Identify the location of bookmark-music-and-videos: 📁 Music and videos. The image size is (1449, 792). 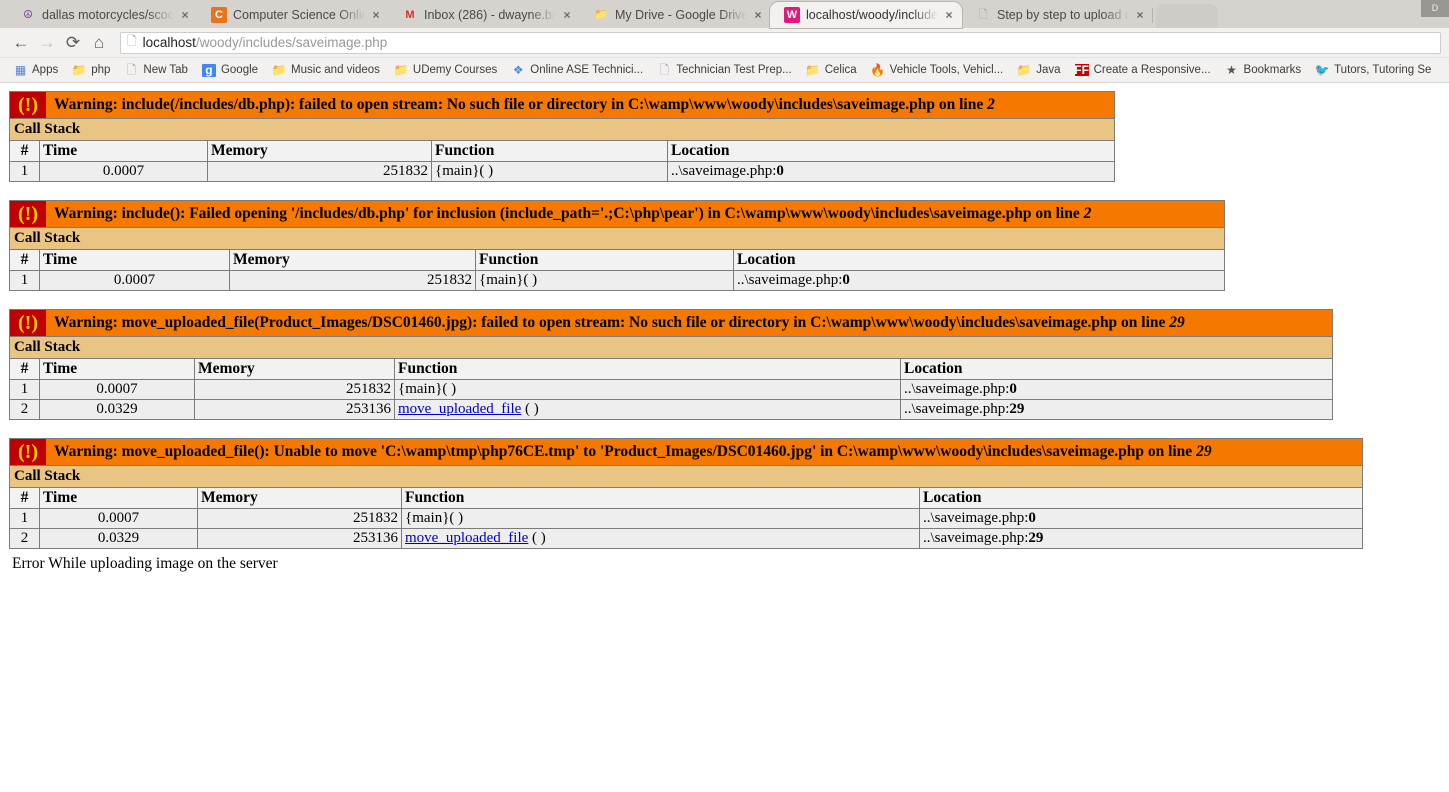
(326, 70).